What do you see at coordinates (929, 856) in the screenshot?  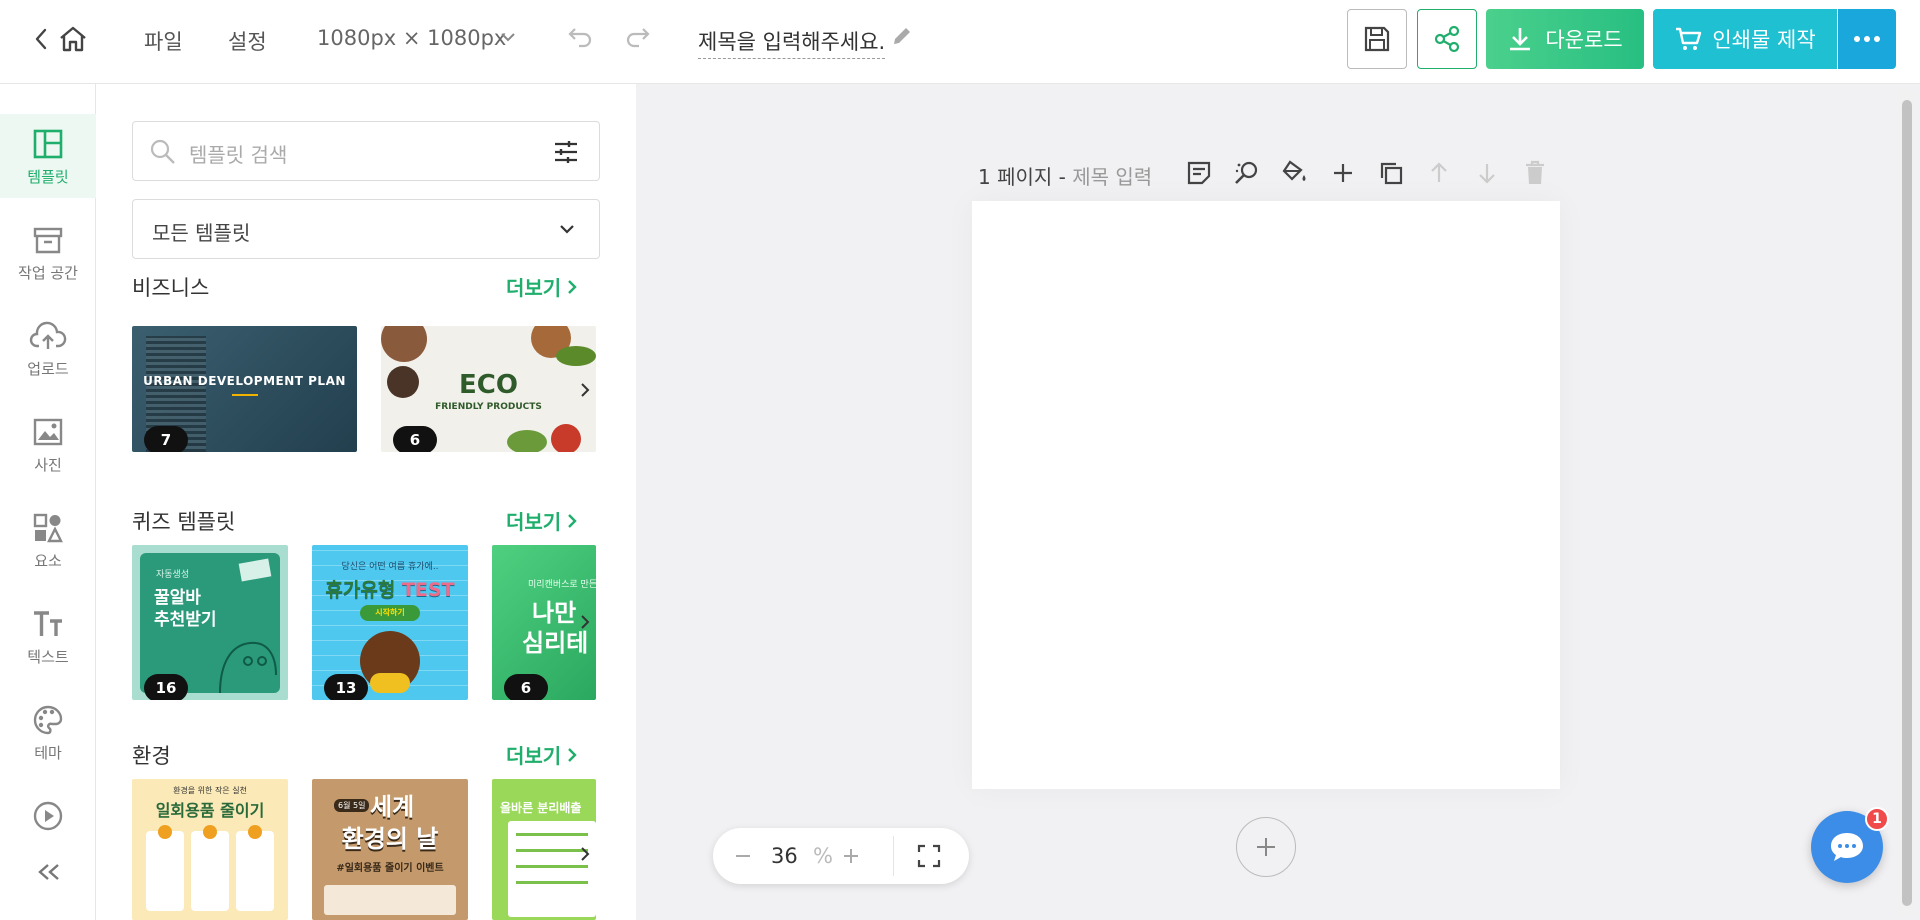 I see `fullscreen-icon` at bounding box center [929, 856].